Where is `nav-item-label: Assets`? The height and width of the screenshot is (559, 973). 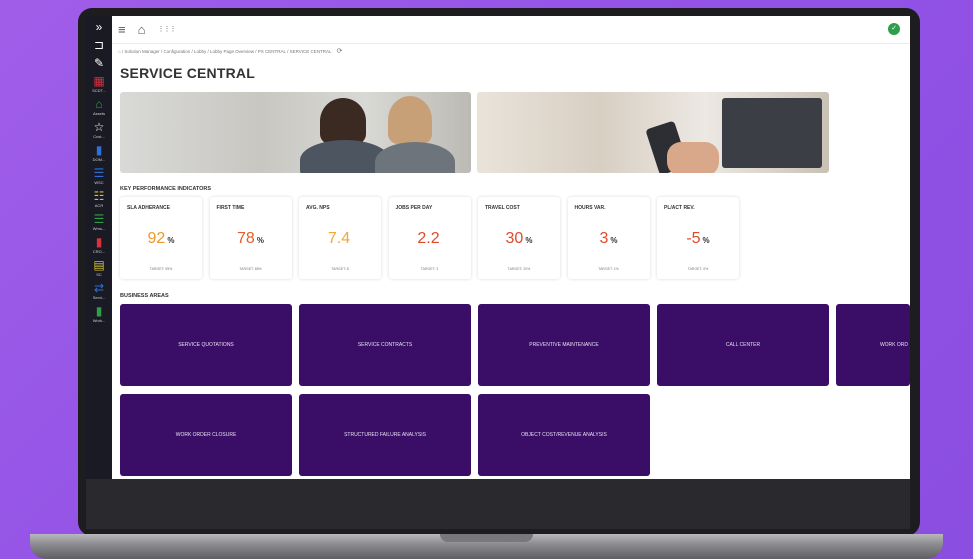
nav-item-label: Assets is located at coordinates (98, 113).